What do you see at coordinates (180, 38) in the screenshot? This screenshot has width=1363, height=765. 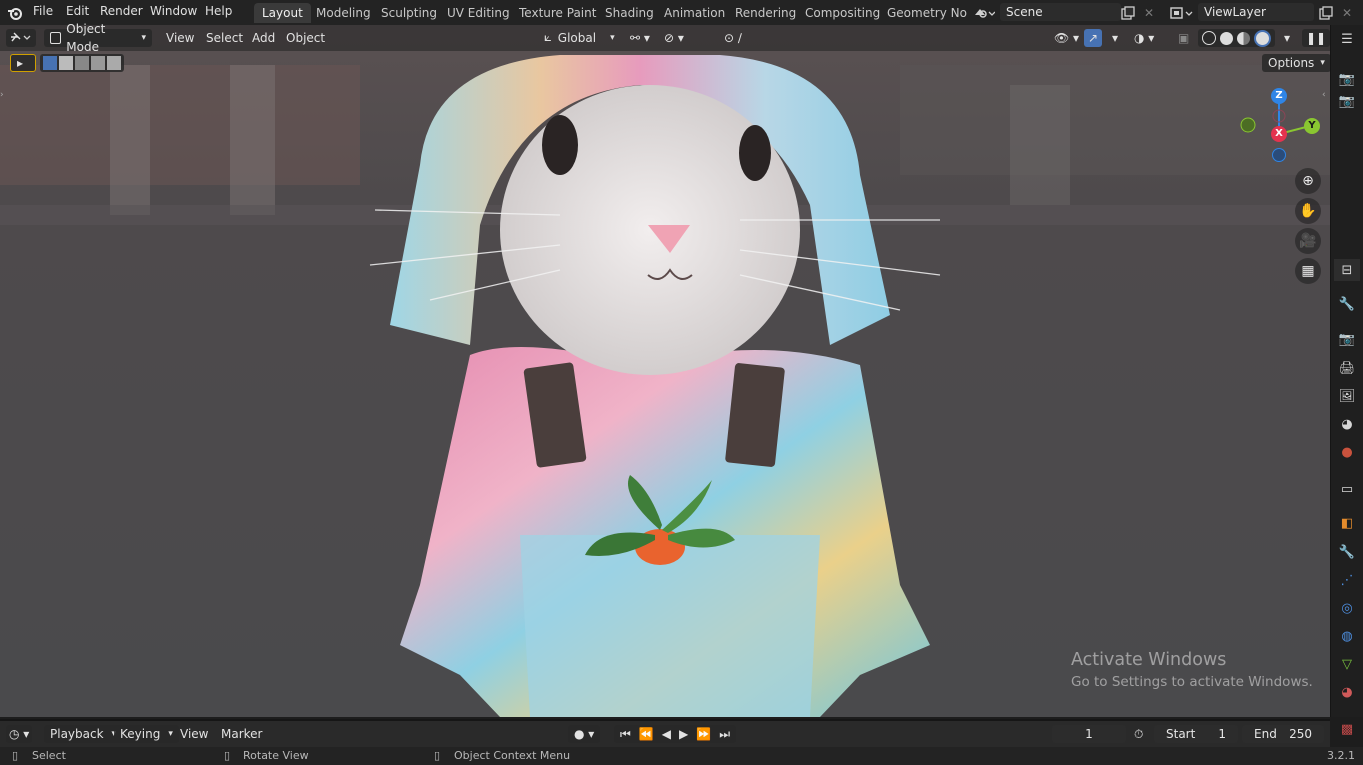 I see `viewport-menu-view: View` at bounding box center [180, 38].